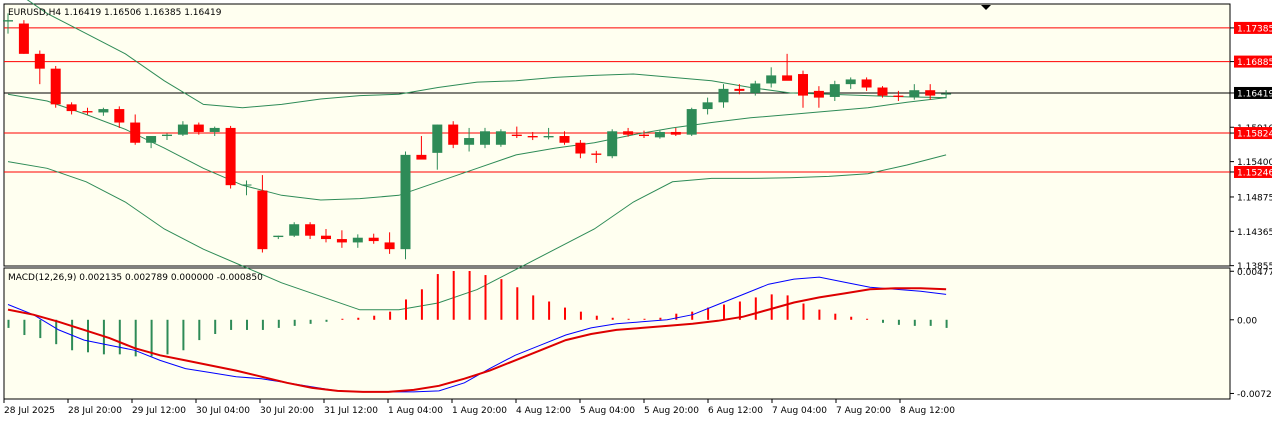 The width and height of the screenshot is (1272, 427). I want to click on price-axis-label: 1.14365, so click(1254, 233).